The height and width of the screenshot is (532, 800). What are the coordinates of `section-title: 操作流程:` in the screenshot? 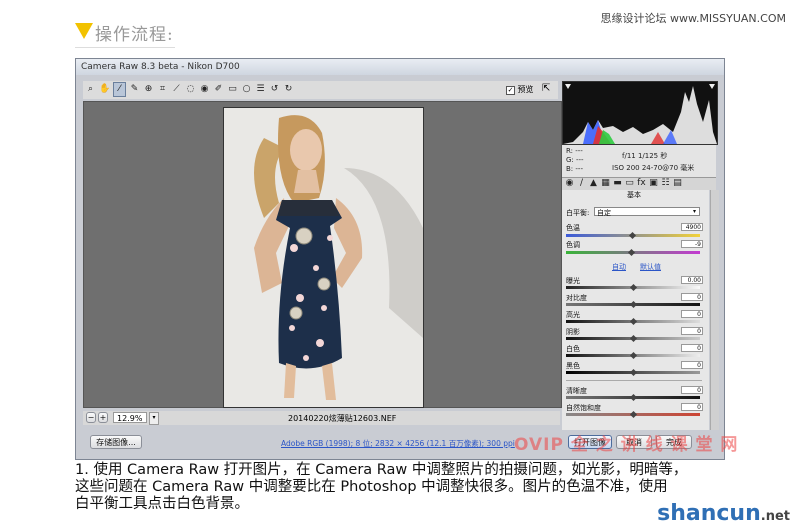 It's located at (134, 35).